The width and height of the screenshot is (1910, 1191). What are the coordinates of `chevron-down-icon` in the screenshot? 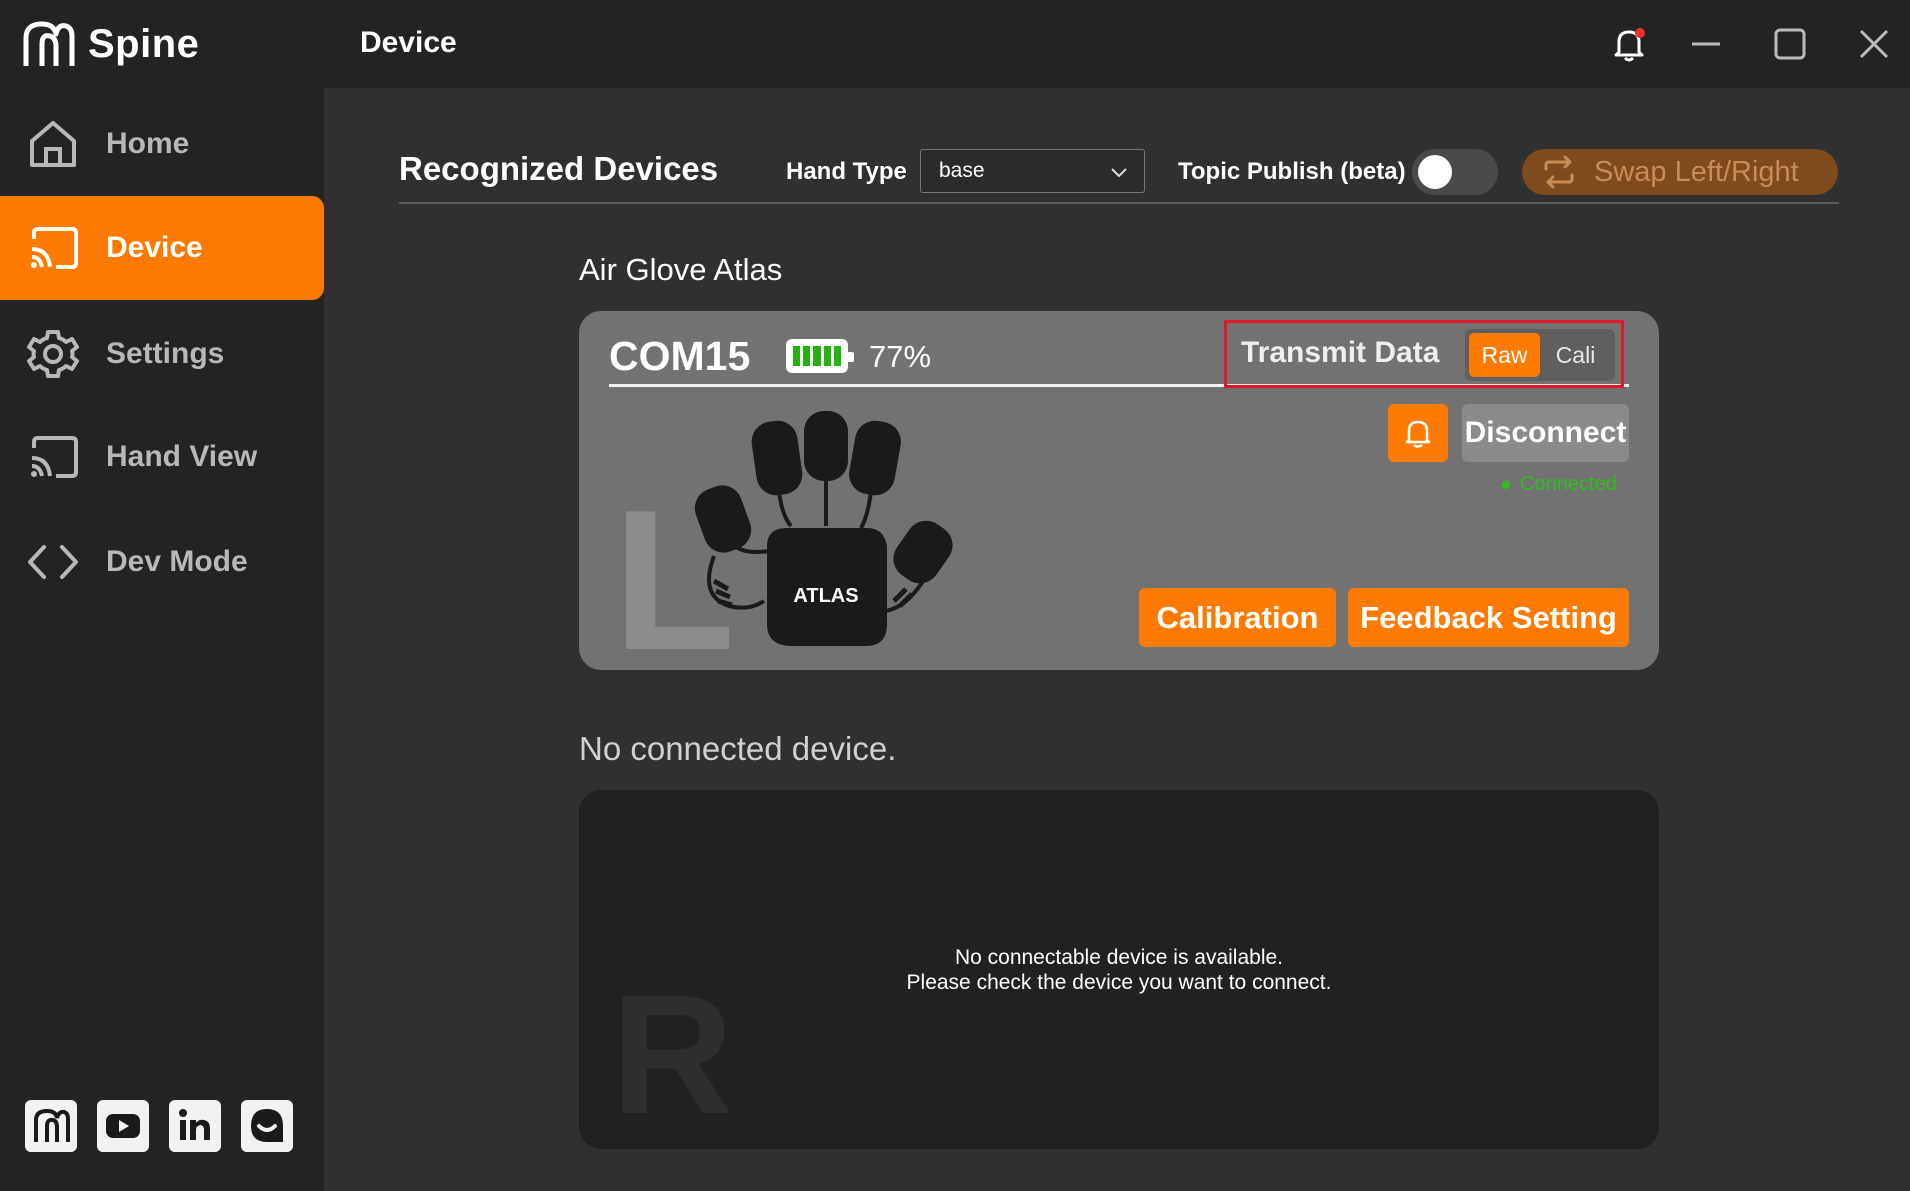 It's located at (1119, 173).